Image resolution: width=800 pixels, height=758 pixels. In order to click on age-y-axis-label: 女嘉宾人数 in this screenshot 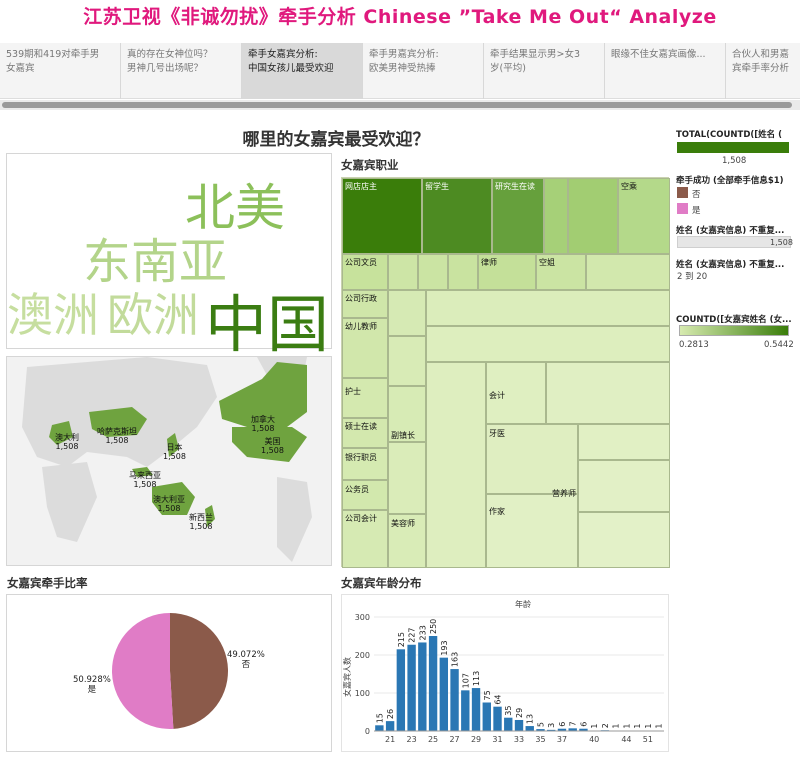, I will do `click(347, 677)`.